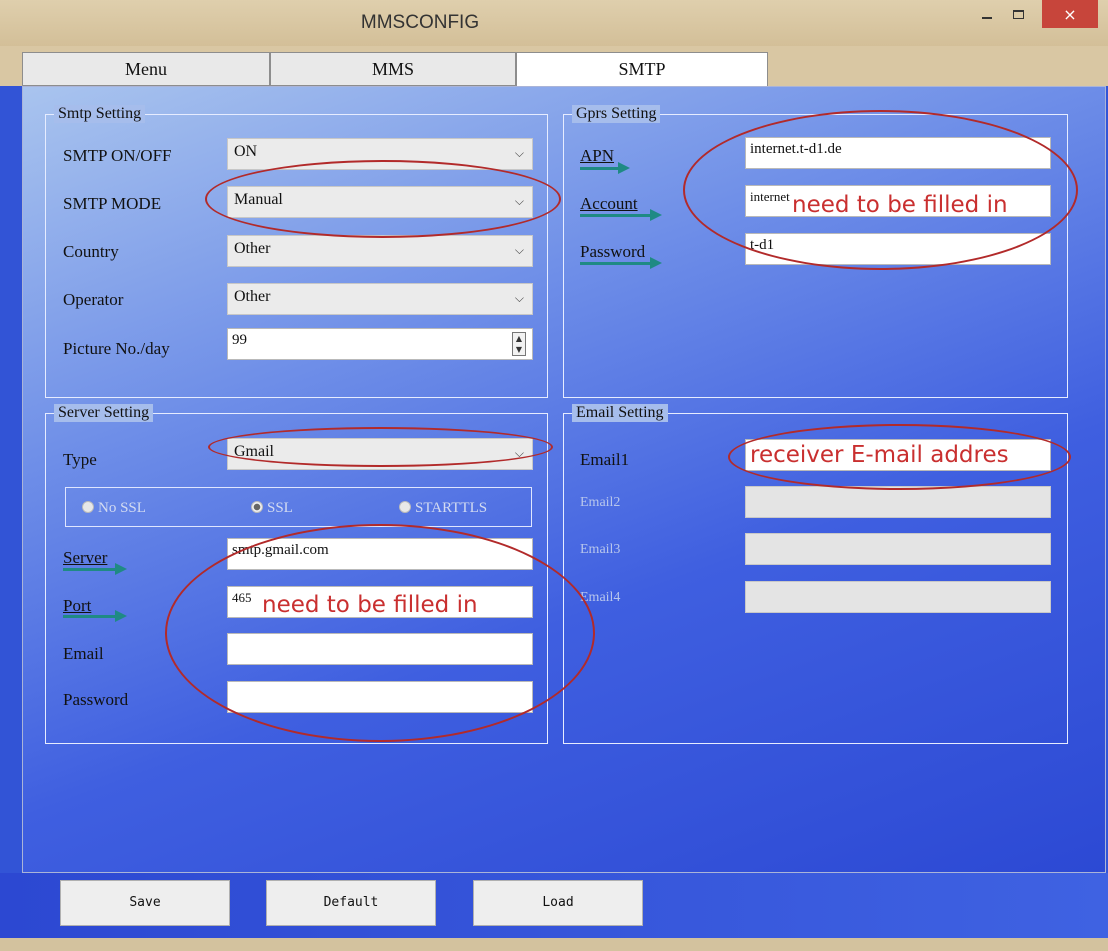 This screenshot has height=951, width=1108. Describe the element at coordinates (100, 114) in the screenshot. I see `group-title: Smtp Setting` at that location.